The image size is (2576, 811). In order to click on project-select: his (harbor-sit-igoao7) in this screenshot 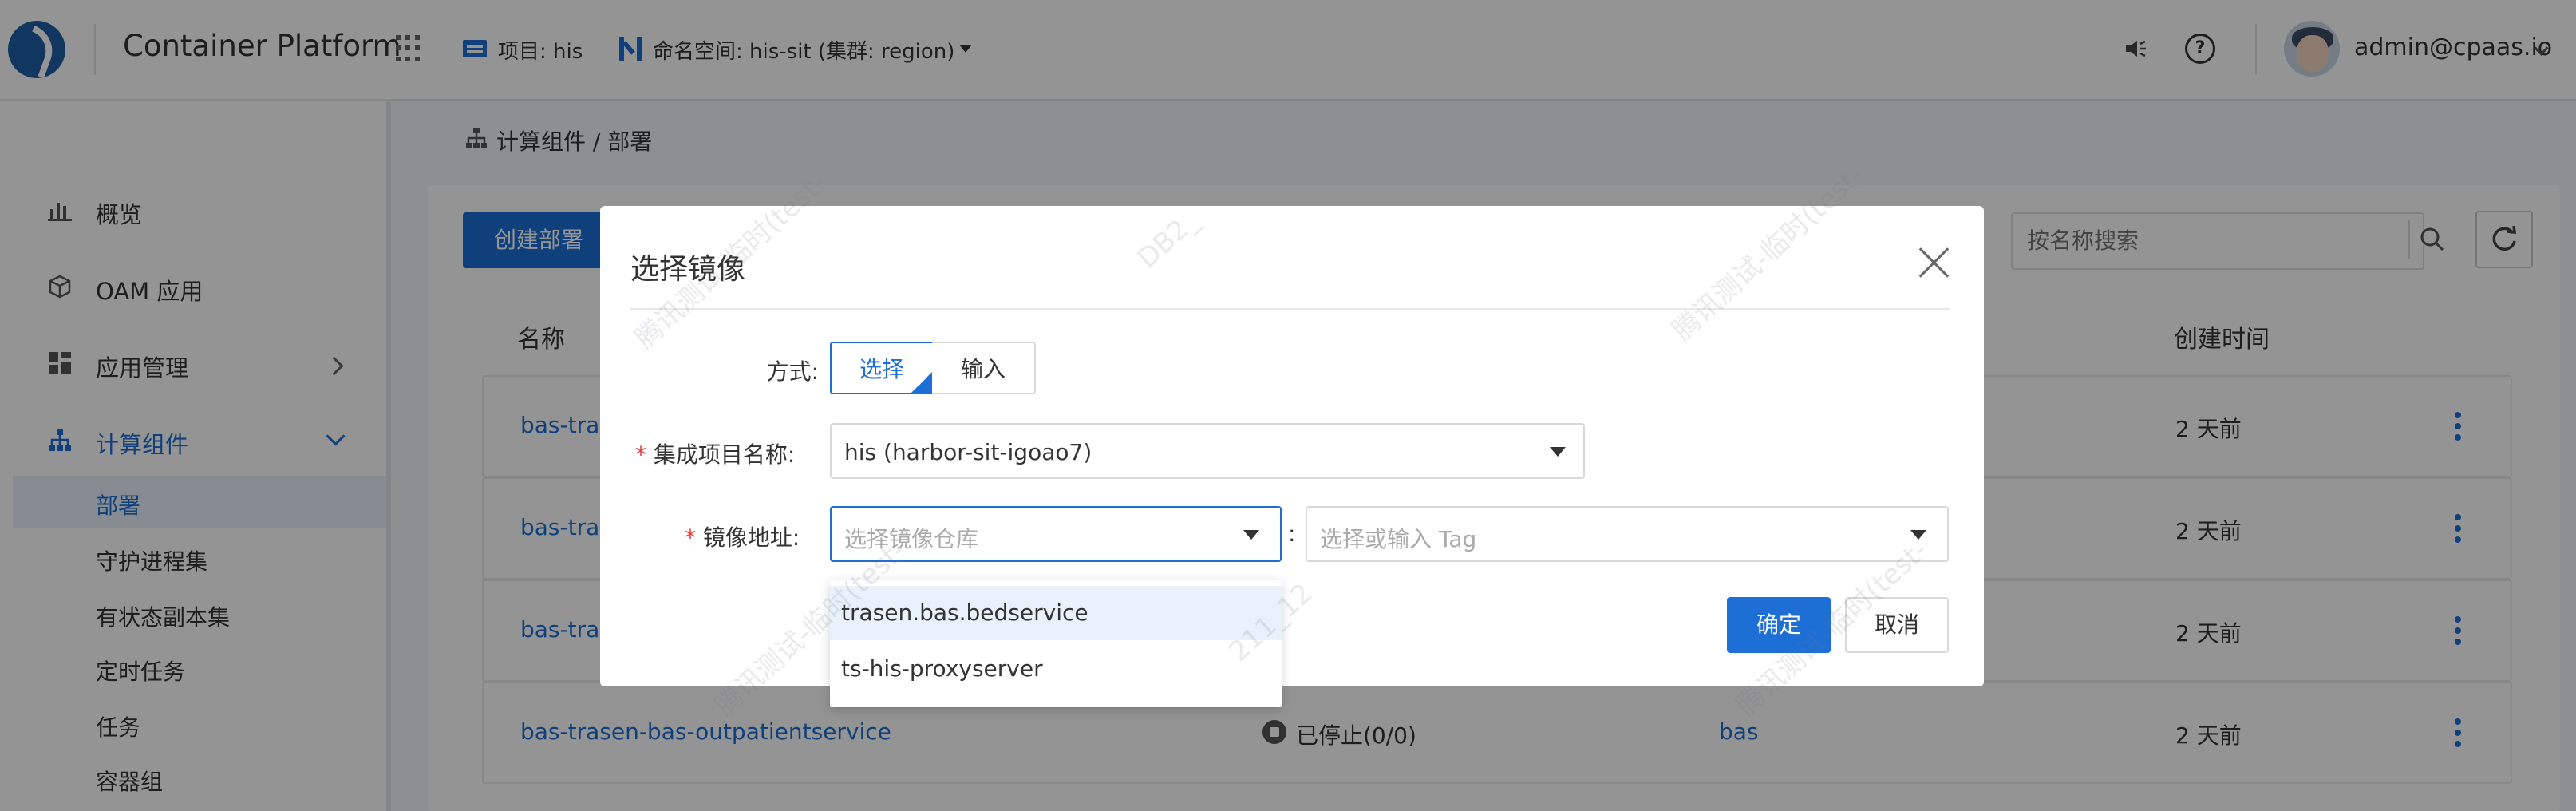, I will do `click(1207, 451)`.